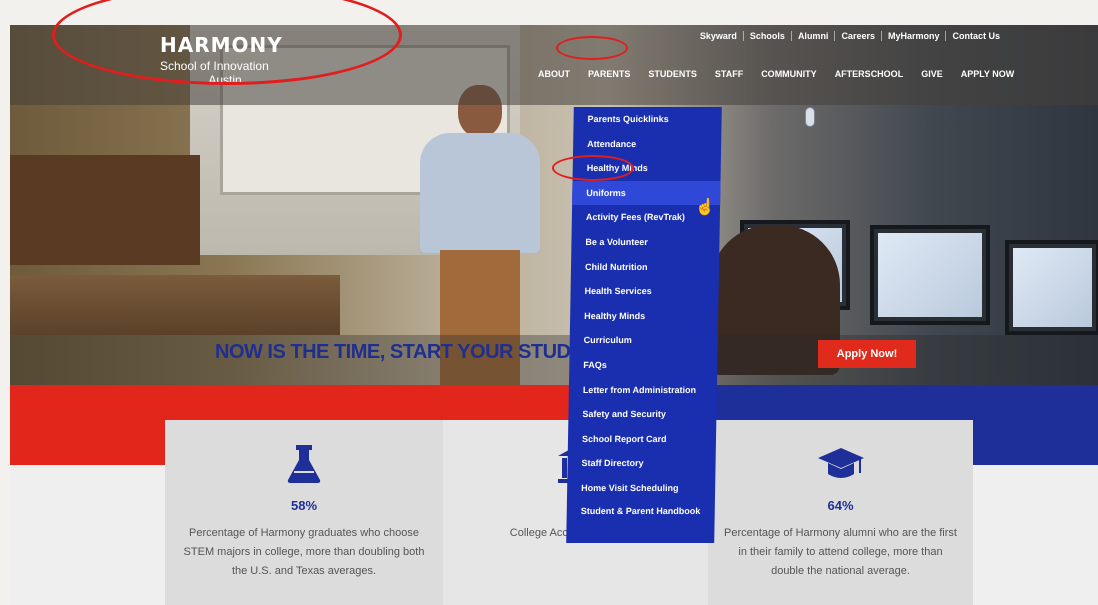  What do you see at coordinates (643, 390) in the screenshot?
I see `menu-item-letter-from-administration: Letter from Administration` at bounding box center [643, 390].